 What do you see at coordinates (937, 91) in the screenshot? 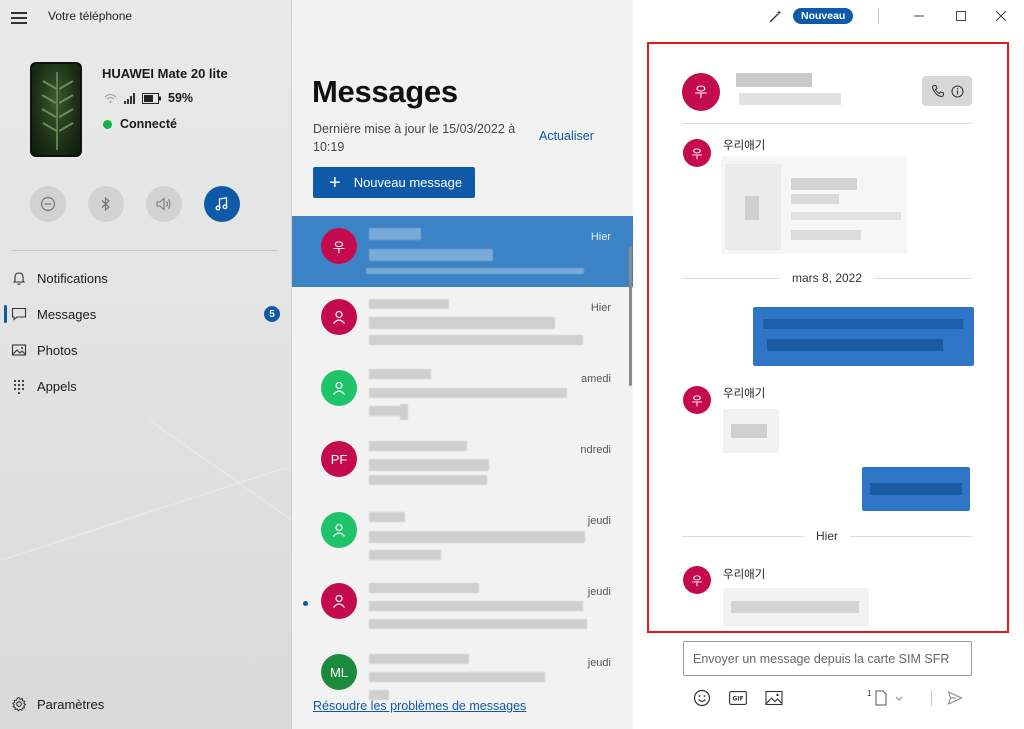
I see `phone-icon` at bounding box center [937, 91].